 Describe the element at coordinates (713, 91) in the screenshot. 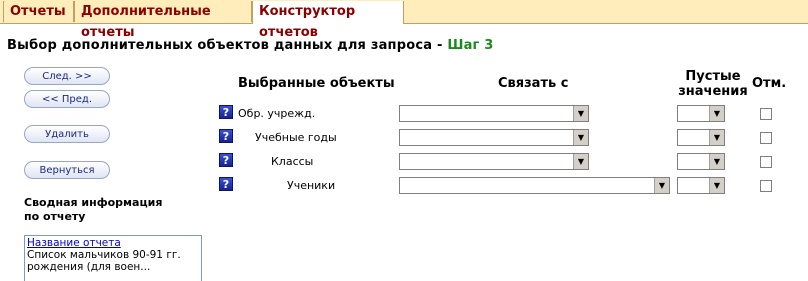

I see `header-null-values-line2: значения` at that location.